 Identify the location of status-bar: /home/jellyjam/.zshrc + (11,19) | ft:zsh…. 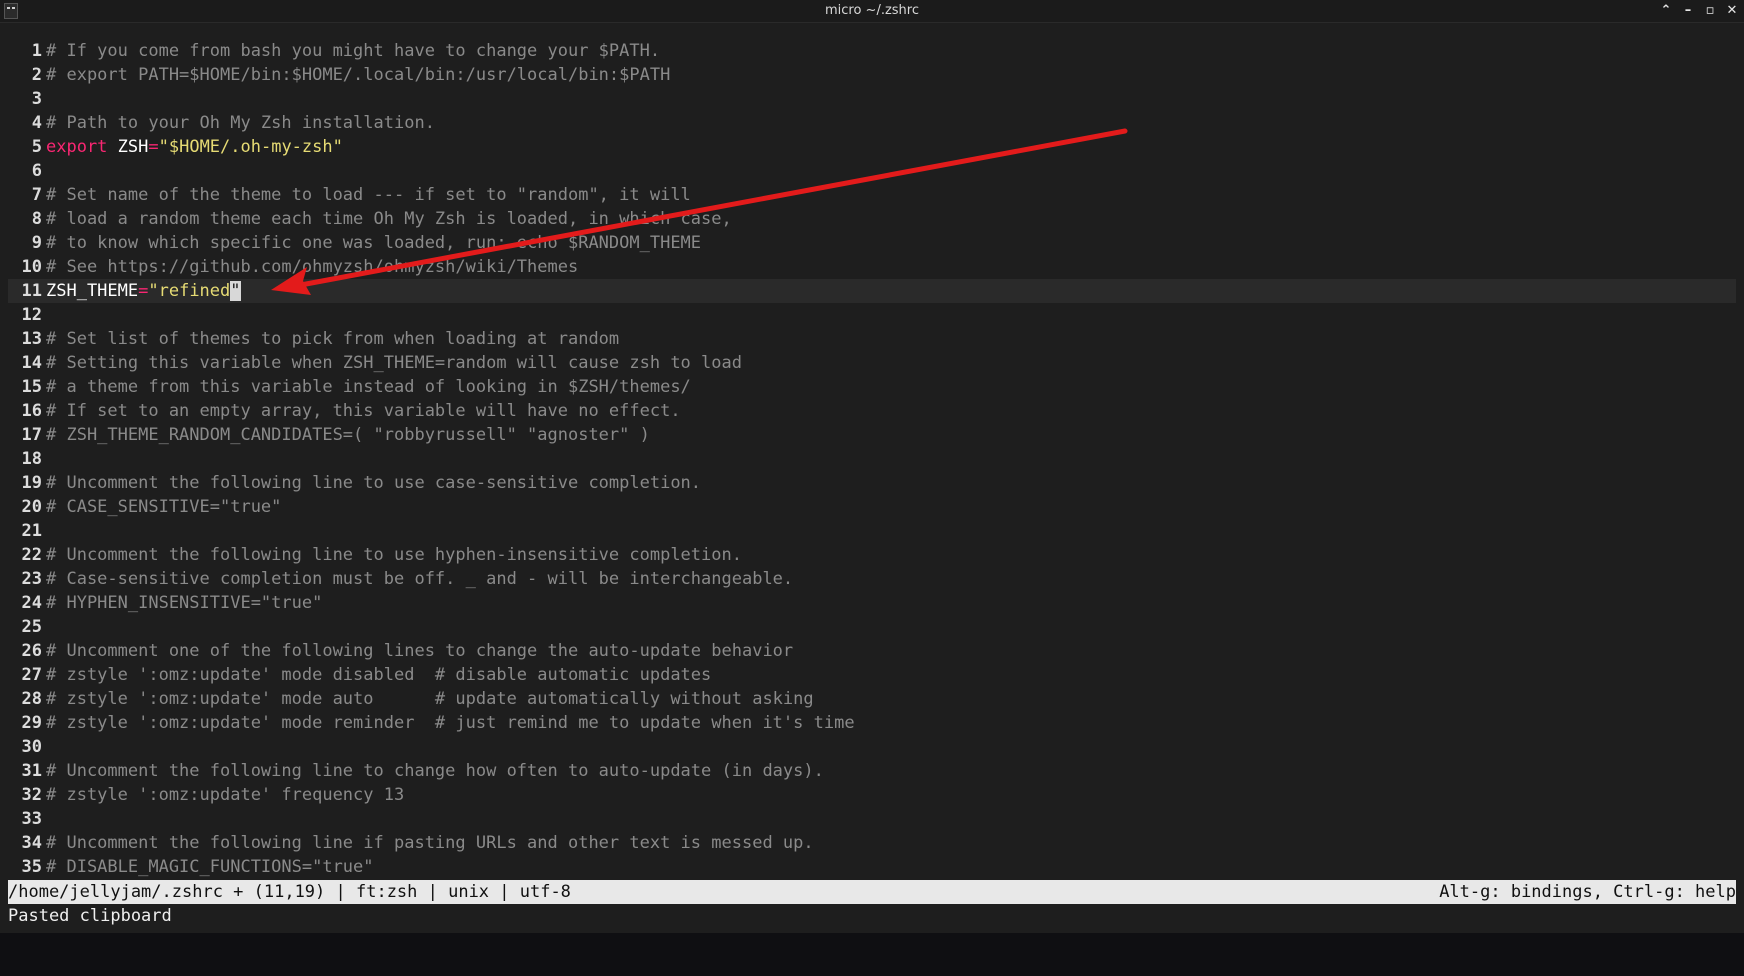
(872, 892).